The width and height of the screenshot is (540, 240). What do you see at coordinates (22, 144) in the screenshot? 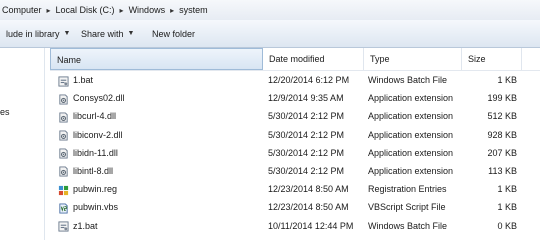
I see `navigation-pane: es` at bounding box center [22, 144].